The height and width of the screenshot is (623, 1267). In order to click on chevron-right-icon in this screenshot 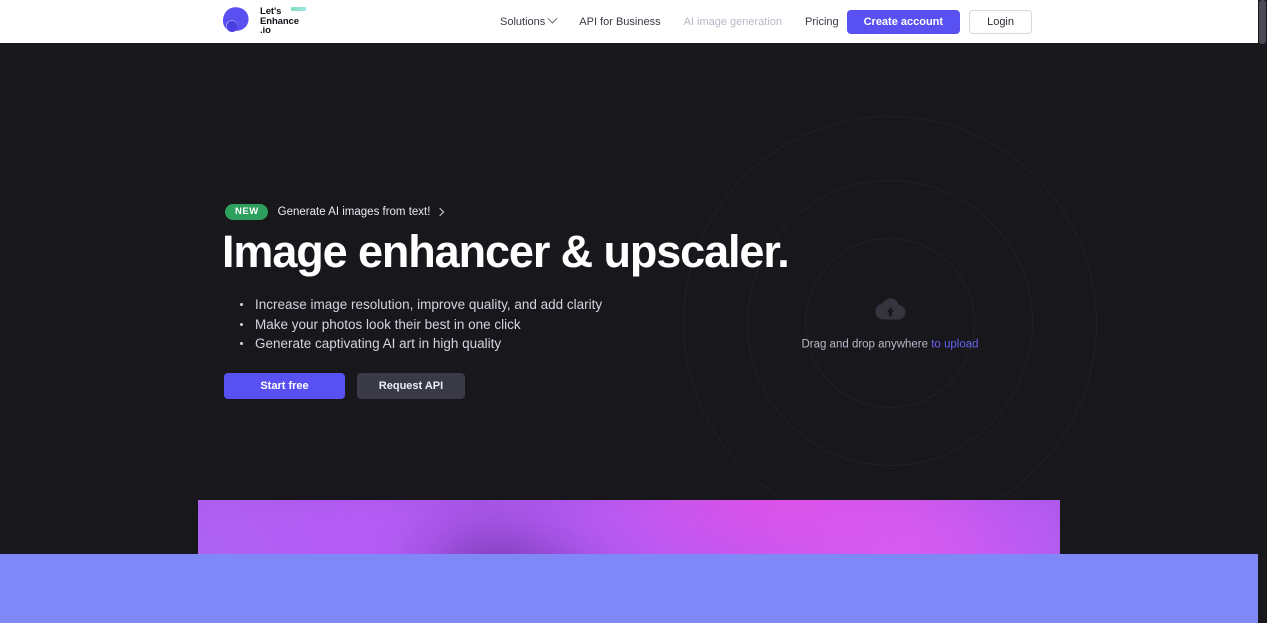, I will do `click(440, 211)`.